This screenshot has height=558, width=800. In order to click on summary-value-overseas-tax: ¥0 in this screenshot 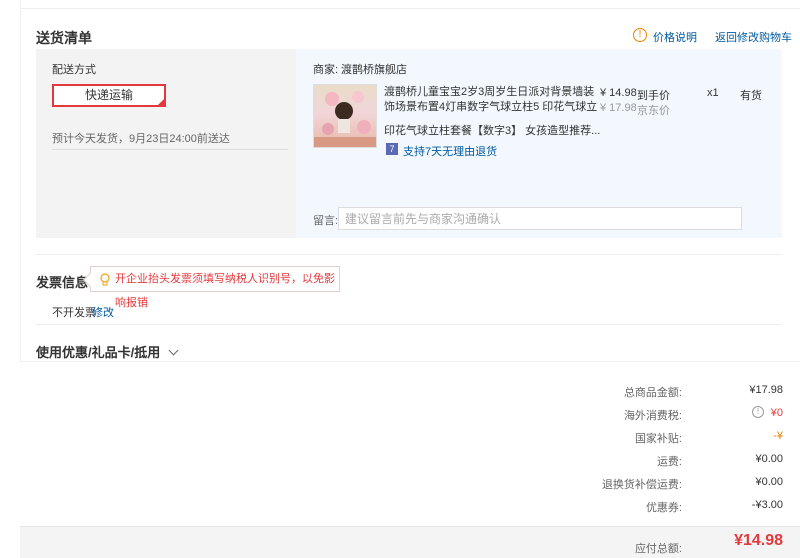, I will do `click(776, 413)`.